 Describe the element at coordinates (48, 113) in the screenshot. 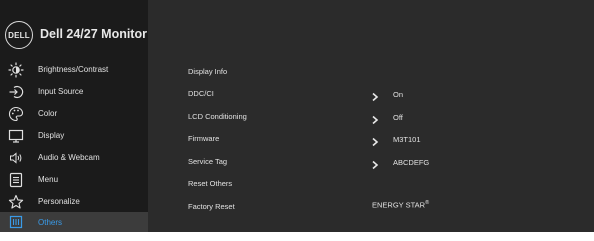

I see `menu-item-label: Color` at that location.